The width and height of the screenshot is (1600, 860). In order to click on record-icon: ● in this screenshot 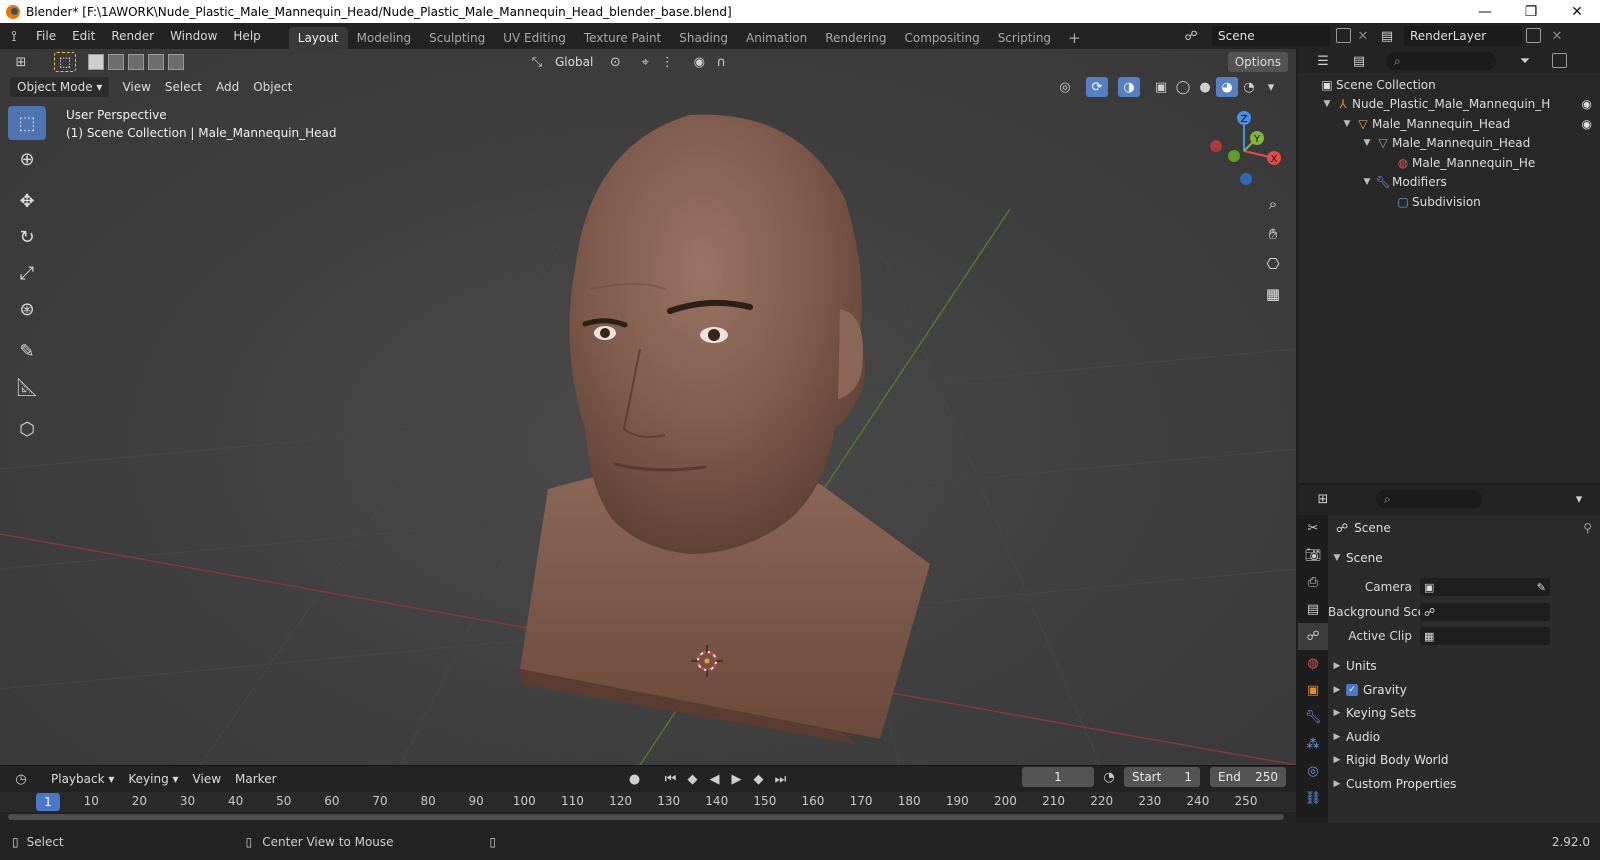, I will do `click(635, 779)`.